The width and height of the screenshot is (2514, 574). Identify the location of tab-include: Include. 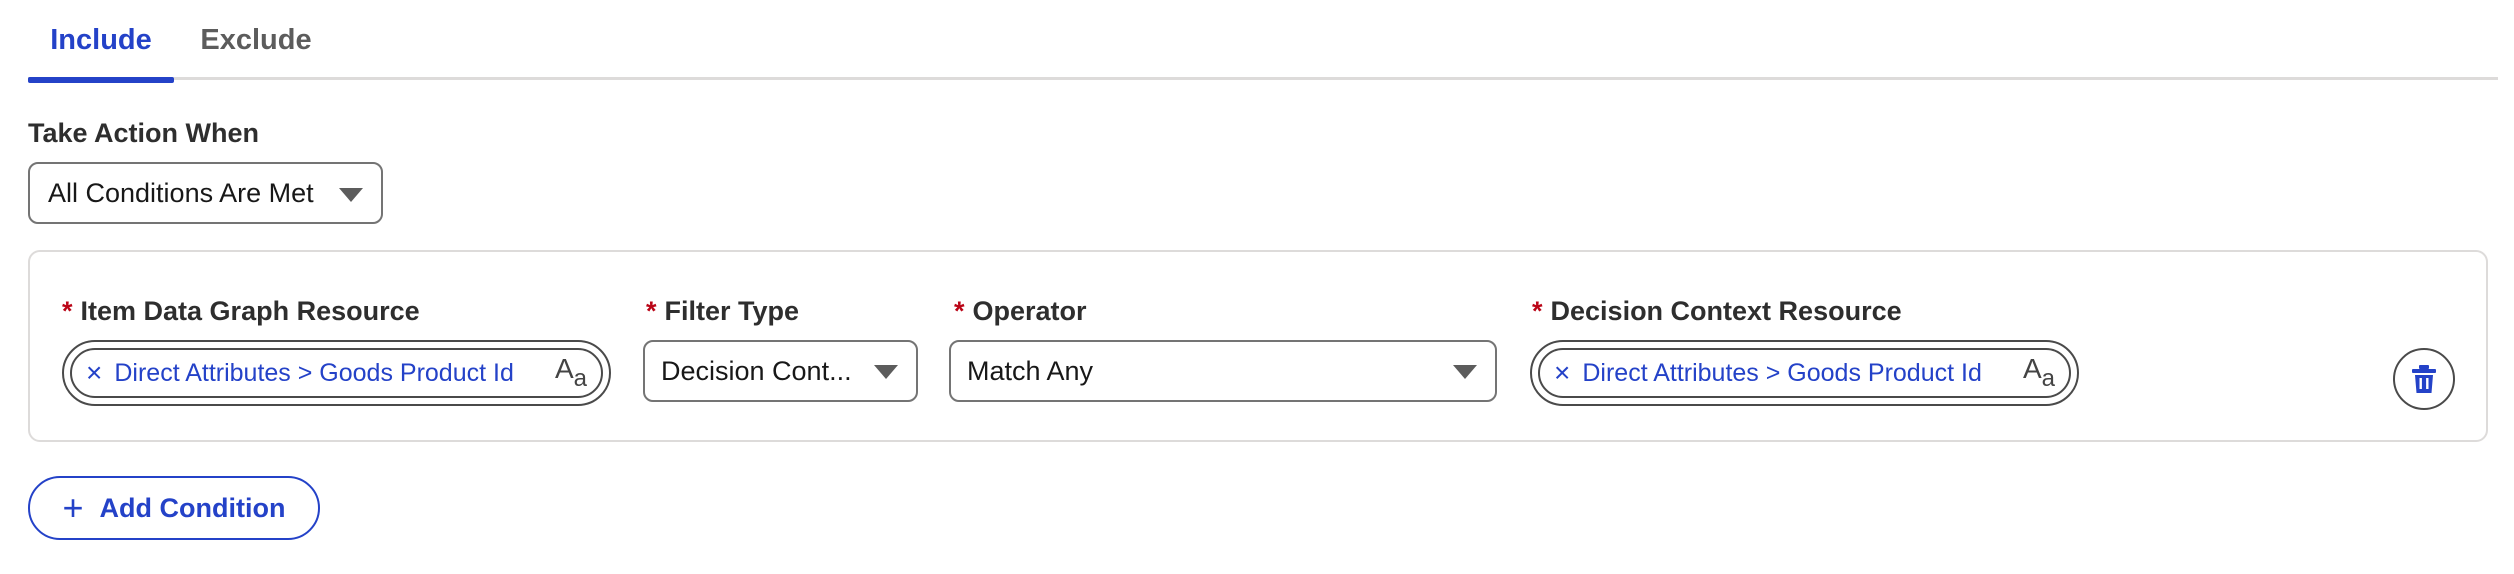
(101, 41).